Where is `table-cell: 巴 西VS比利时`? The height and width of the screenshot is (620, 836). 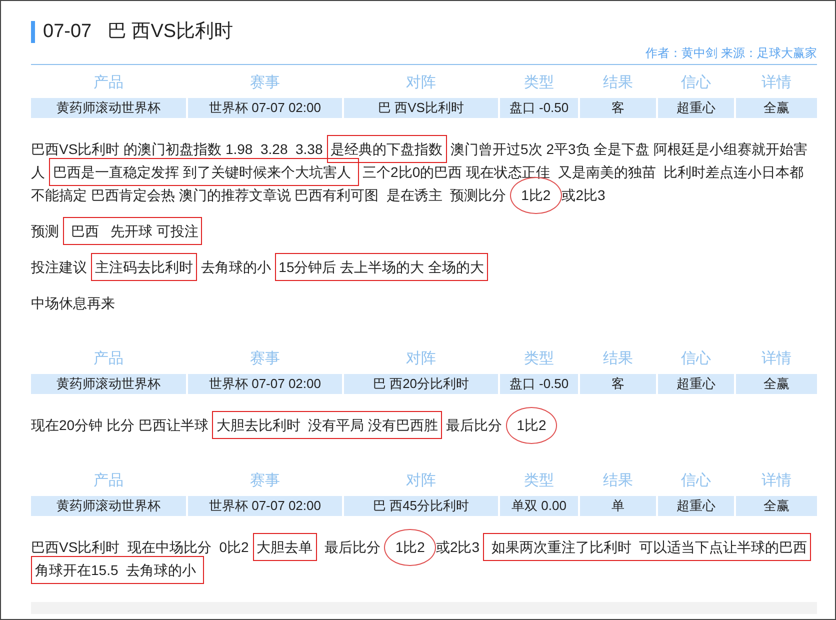 table-cell: 巴 西VS比利时 is located at coordinates (421, 108).